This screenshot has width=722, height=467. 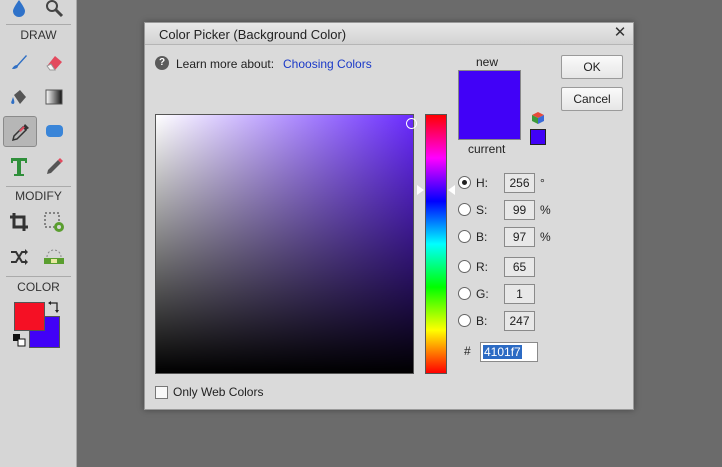 What do you see at coordinates (29, 316) in the screenshot?
I see `foreground-color-swatch` at bounding box center [29, 316].